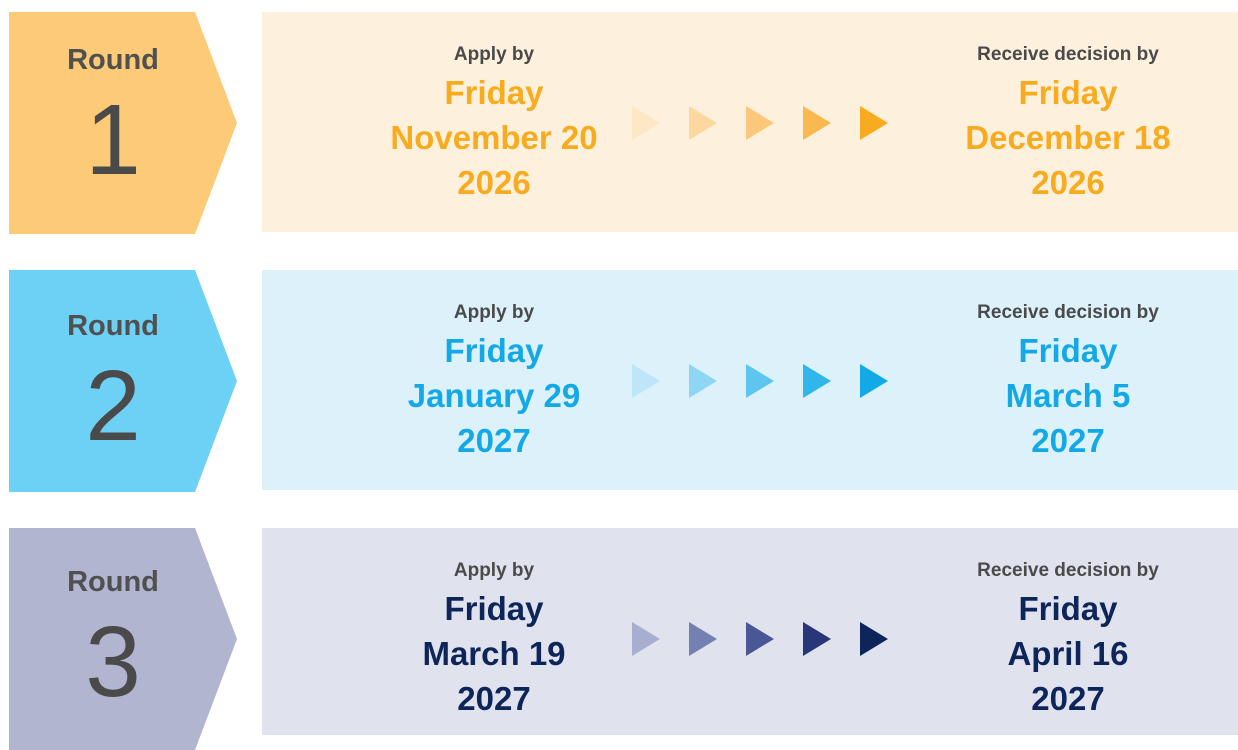 Image resolution: width=1238 pixels, height=750 pixels. I want to click on round-badge: Round 2, so click(123, 381).